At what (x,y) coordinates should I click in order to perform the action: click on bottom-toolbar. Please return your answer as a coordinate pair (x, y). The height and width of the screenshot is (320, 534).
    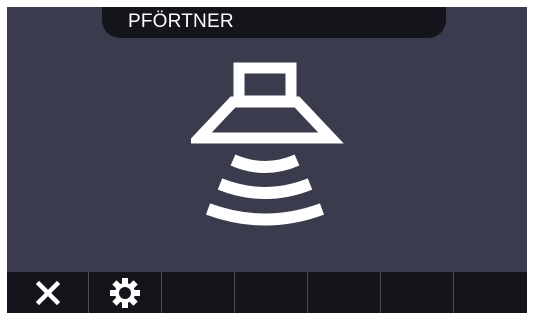
    Looking at the image, I should click on (267, 292).